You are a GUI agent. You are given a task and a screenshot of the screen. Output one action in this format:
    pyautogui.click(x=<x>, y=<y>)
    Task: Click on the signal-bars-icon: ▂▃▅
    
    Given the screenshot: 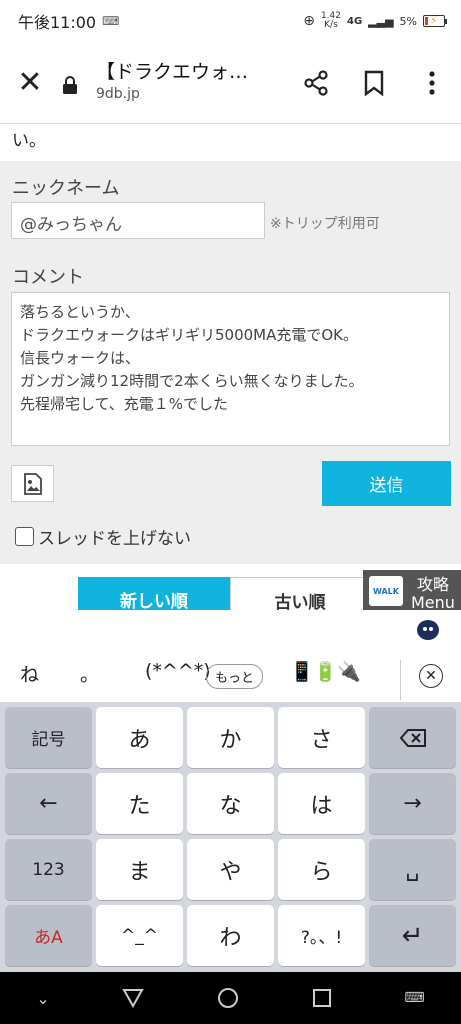 What is the action you would take?
    pyautogui.click(x=381, y=21)
    